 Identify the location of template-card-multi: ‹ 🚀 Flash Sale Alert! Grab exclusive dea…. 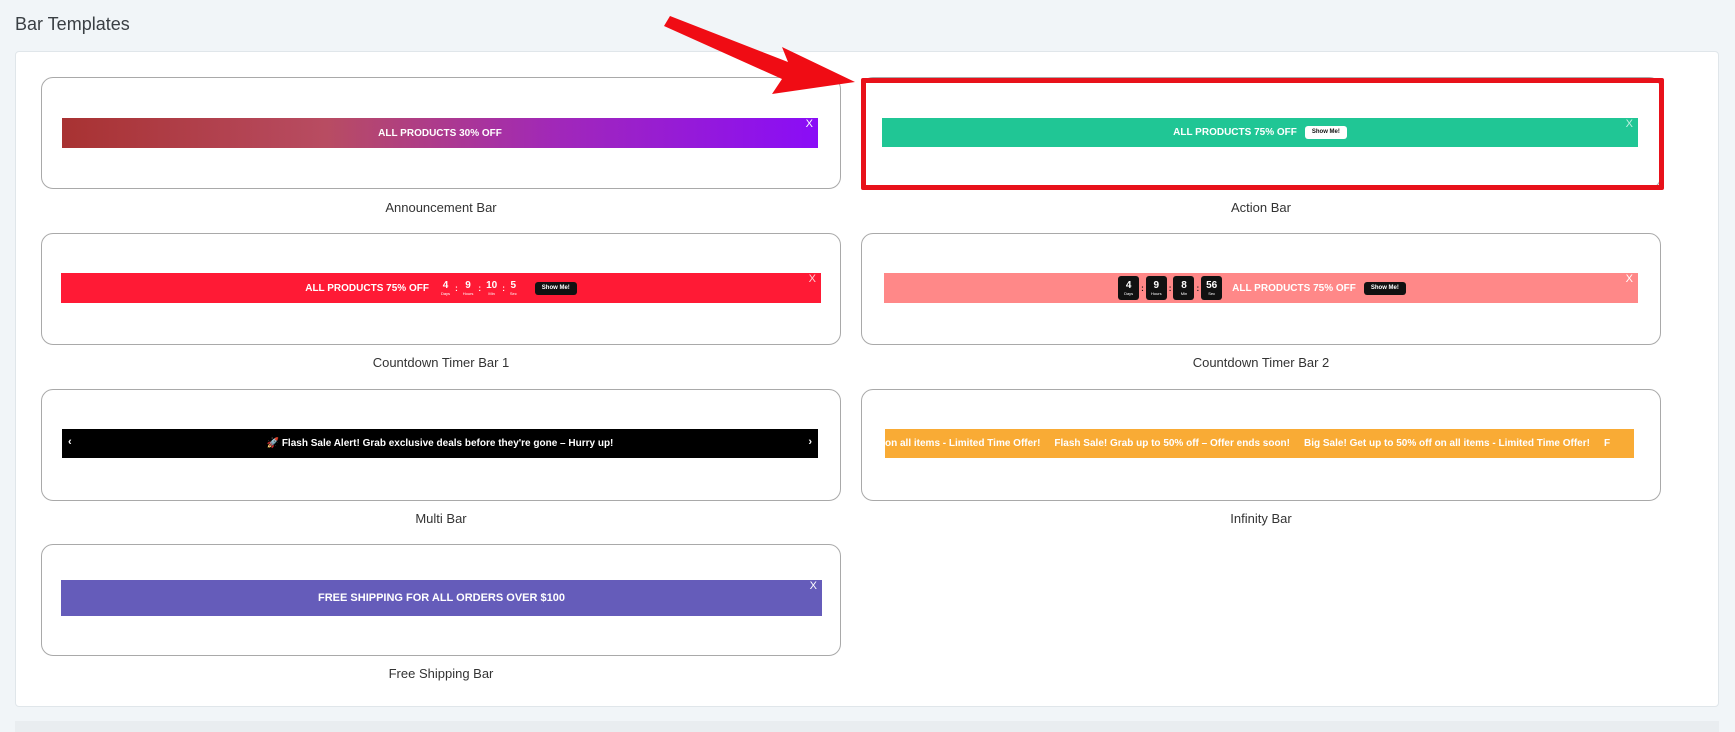
(441, 445).